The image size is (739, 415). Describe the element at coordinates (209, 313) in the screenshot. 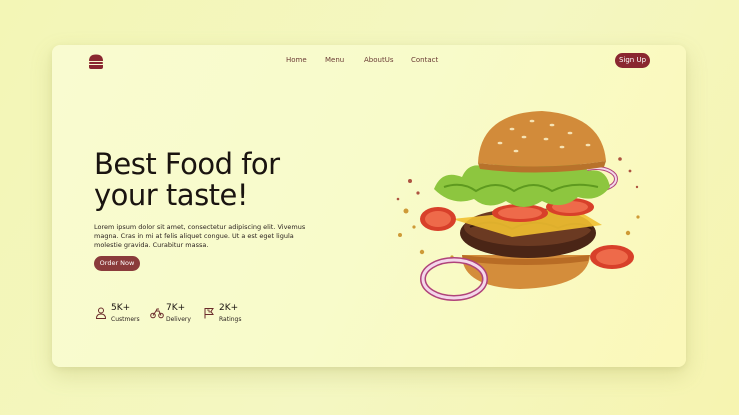

I see `flag-icon` at that location.